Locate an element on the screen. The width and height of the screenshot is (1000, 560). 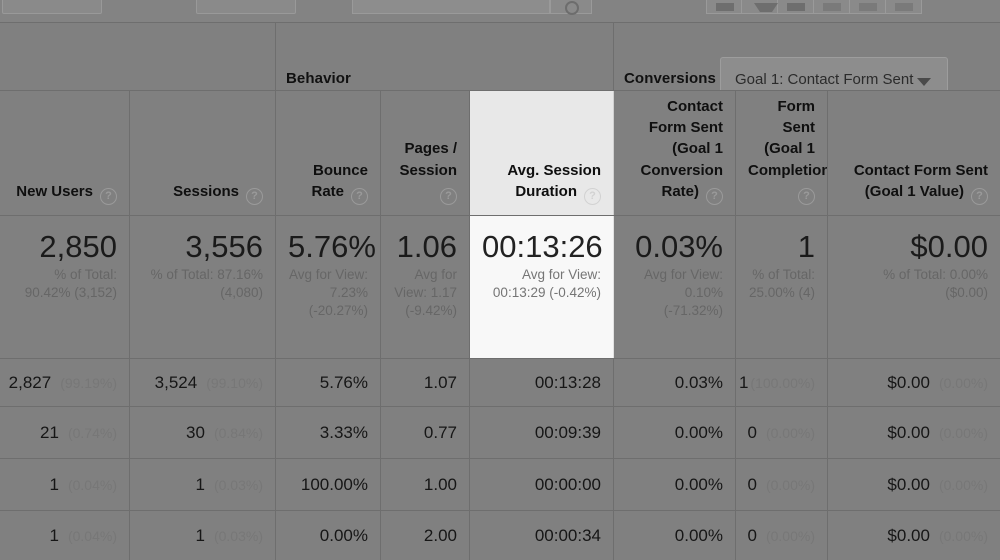
column-header-new-users: New Users? is located at coordinates (65, 153).